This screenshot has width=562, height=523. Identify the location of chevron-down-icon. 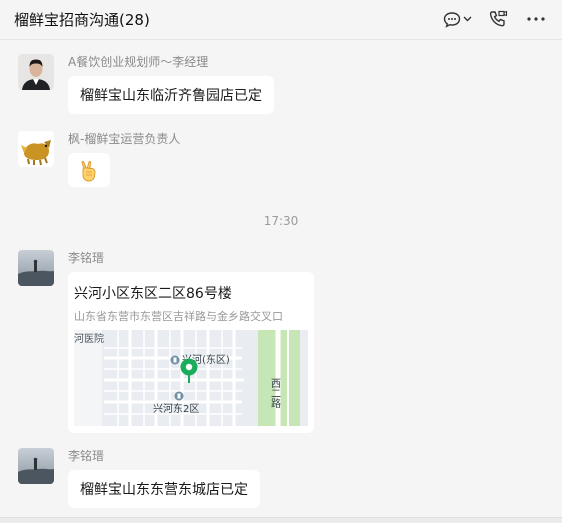
(467, 19).